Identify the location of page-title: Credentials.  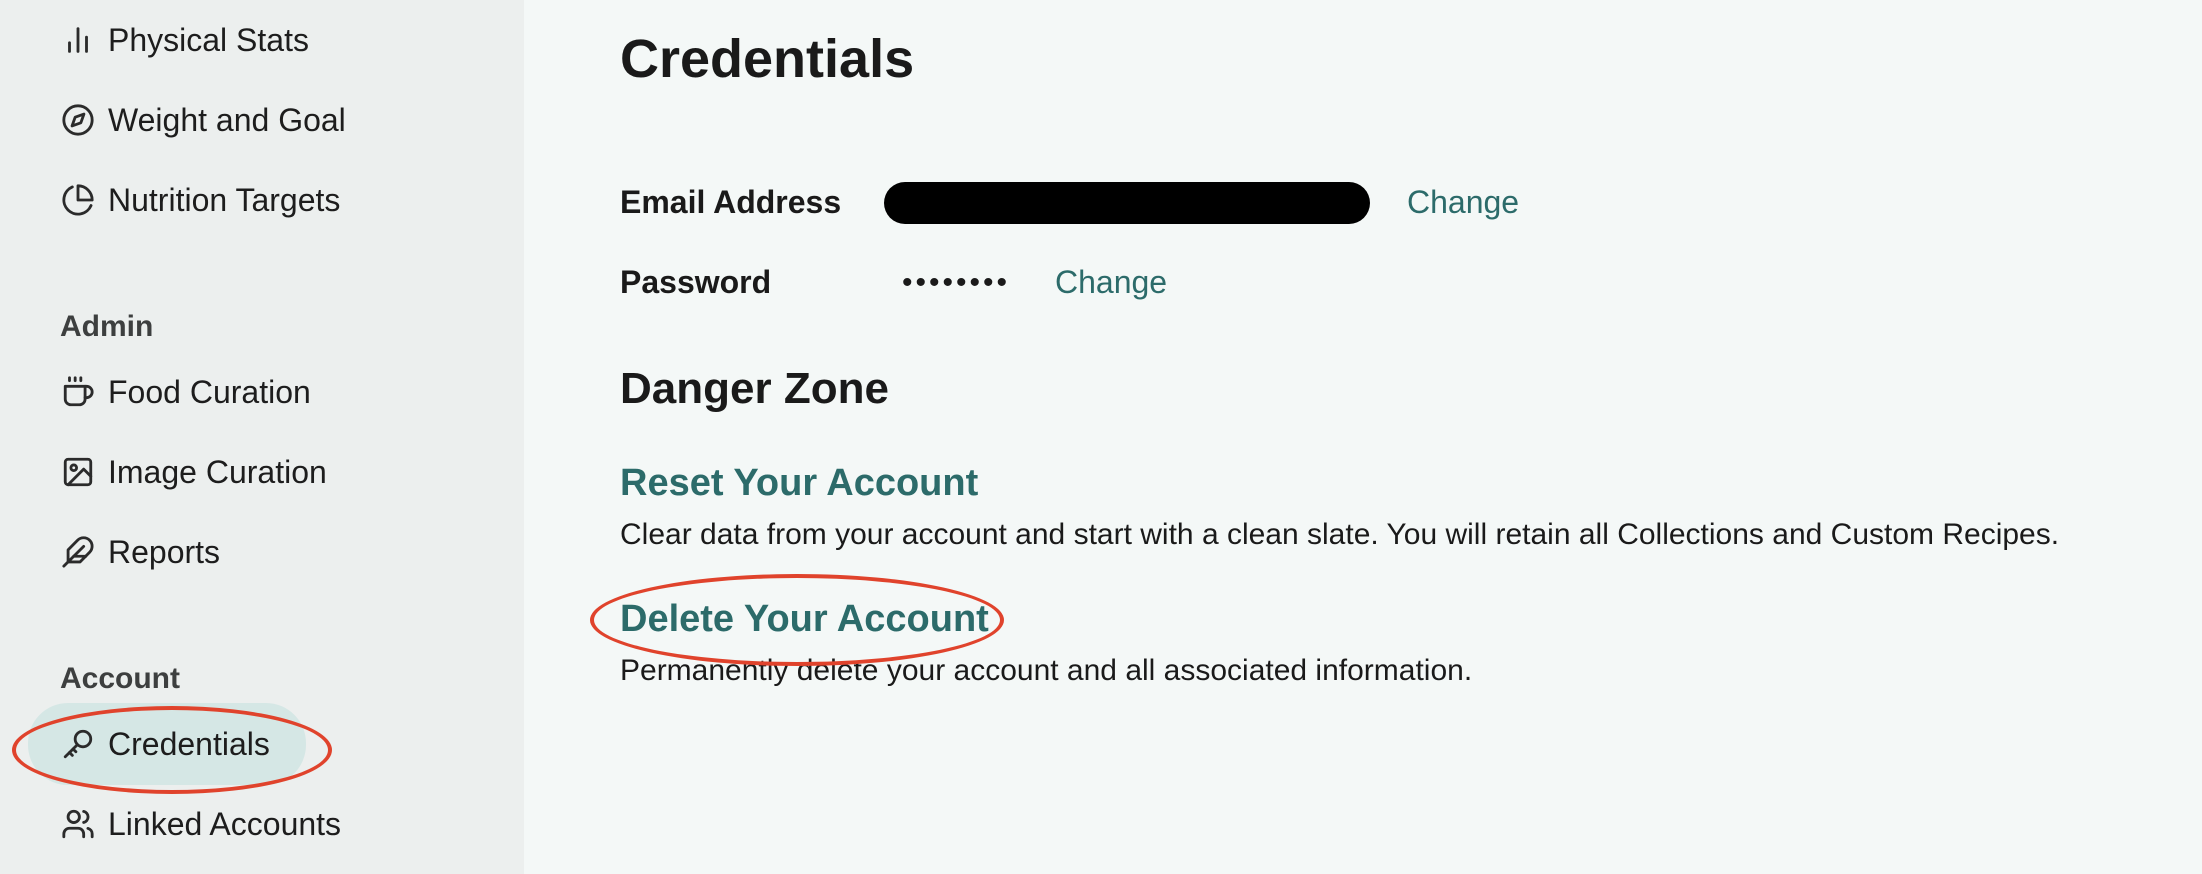
(767, 59).